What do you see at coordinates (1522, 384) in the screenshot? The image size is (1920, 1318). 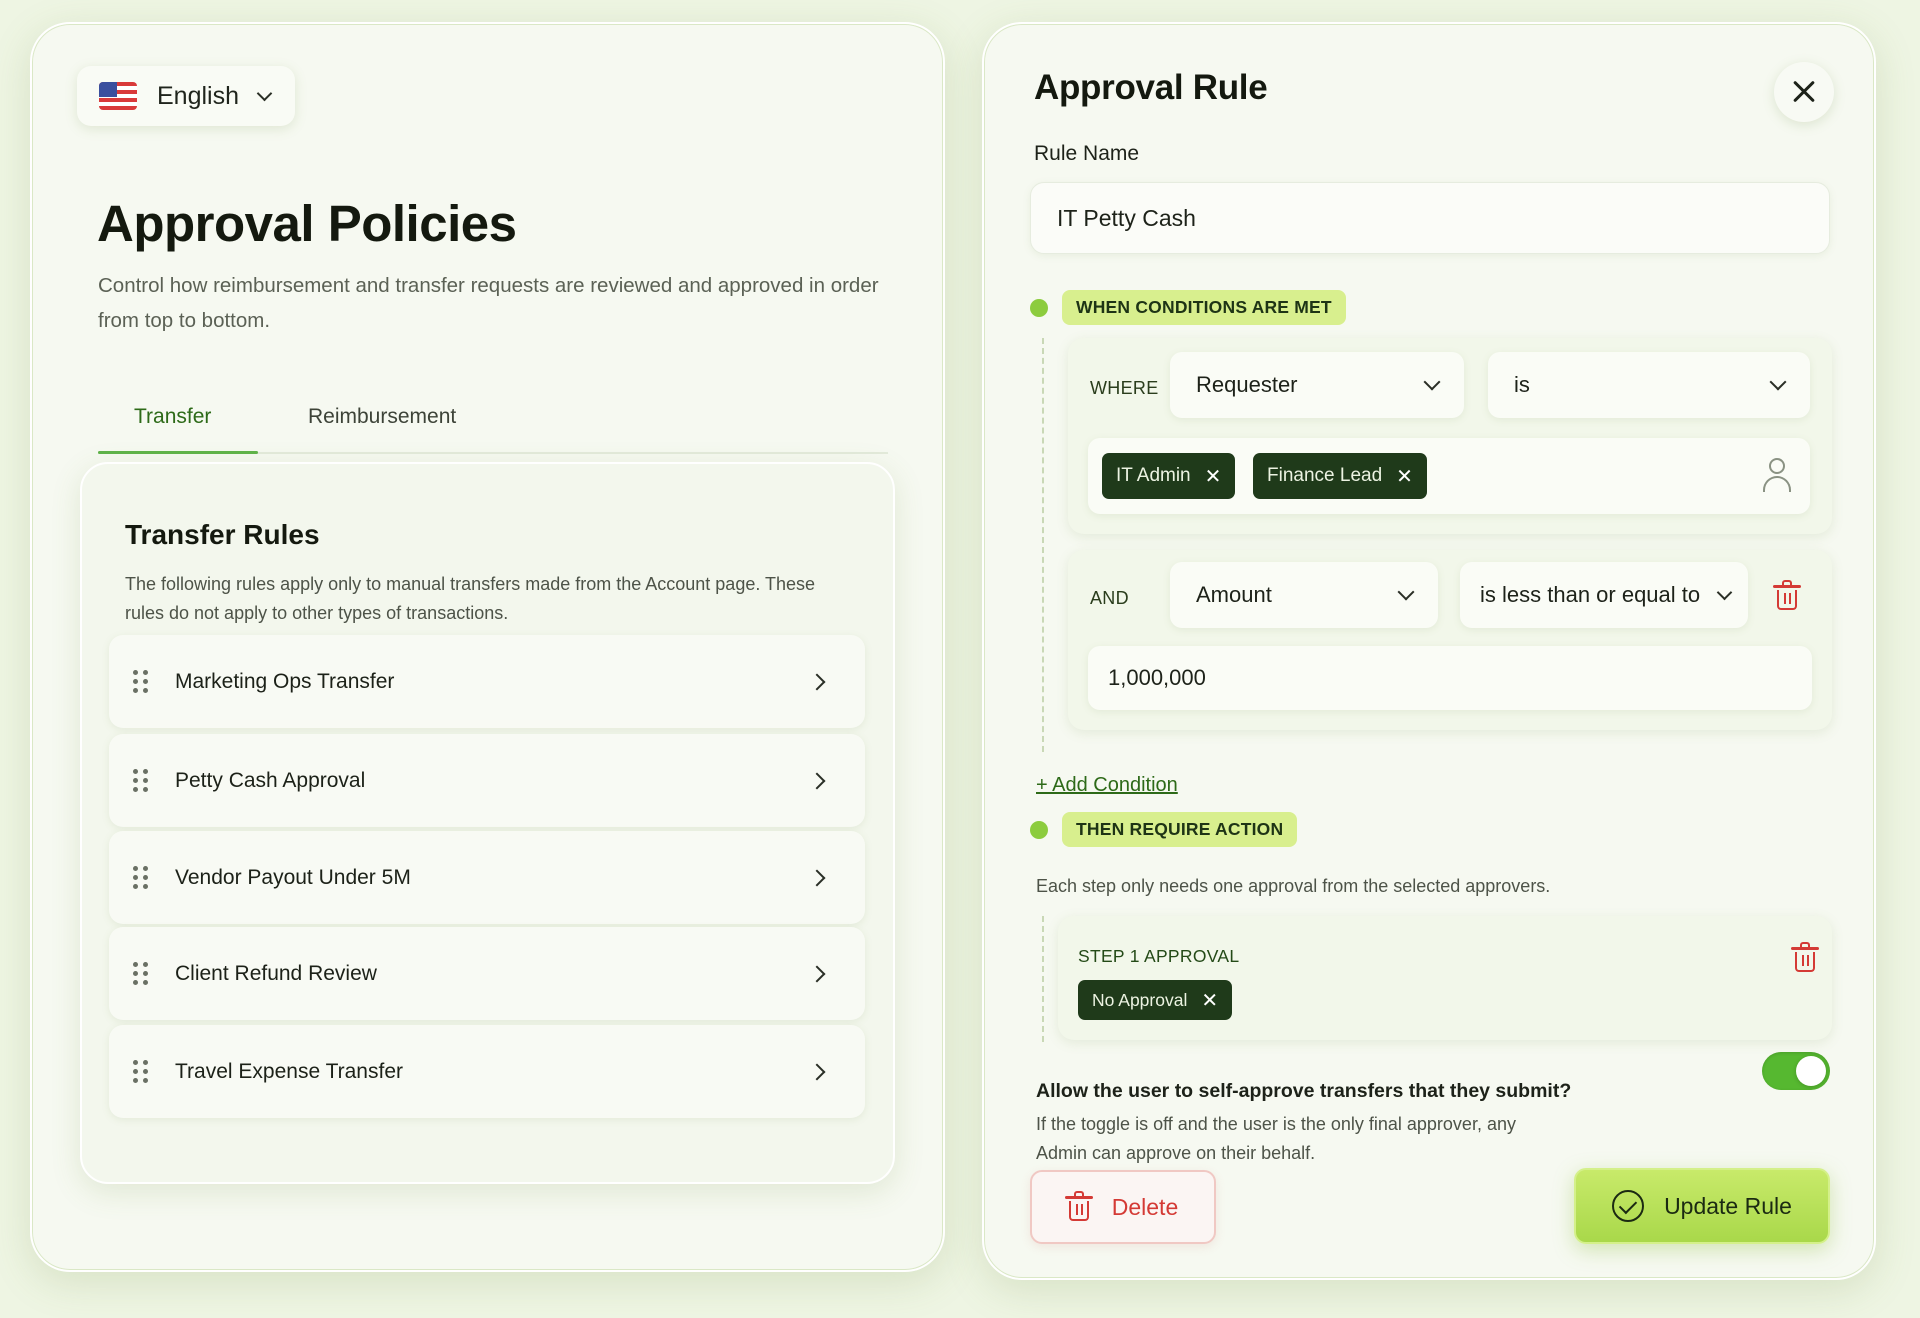 I see `condition-operator-value: is` at bounding box center [1522, 384].